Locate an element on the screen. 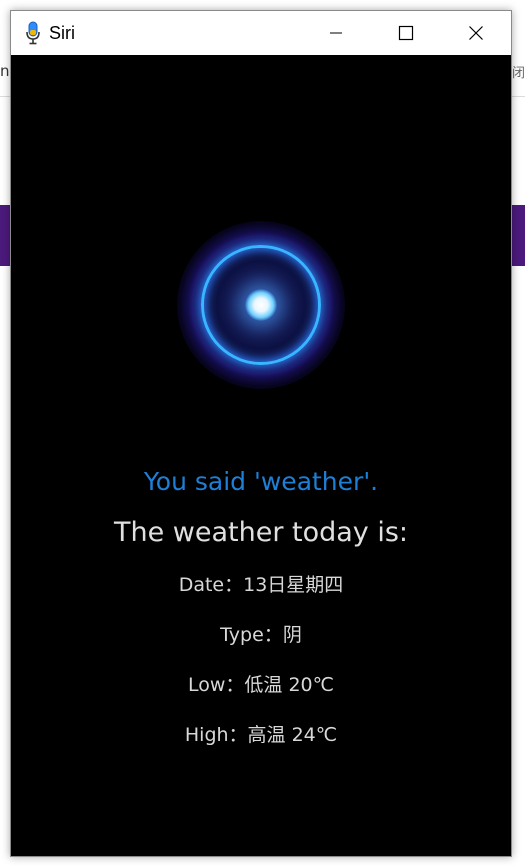  low-label: Low： is located at coordinates (216, 685).